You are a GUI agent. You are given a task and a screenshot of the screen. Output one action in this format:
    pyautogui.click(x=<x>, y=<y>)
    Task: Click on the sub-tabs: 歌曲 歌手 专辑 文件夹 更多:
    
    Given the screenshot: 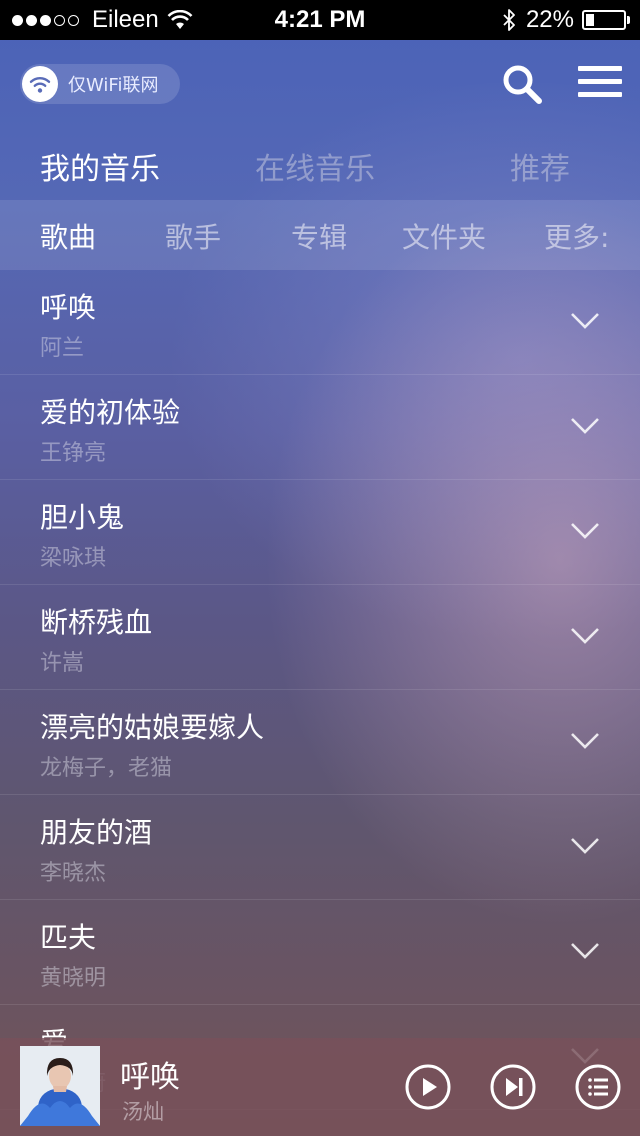 What is the action you would take?
    pyautogui.click(x=320, y=235)
    